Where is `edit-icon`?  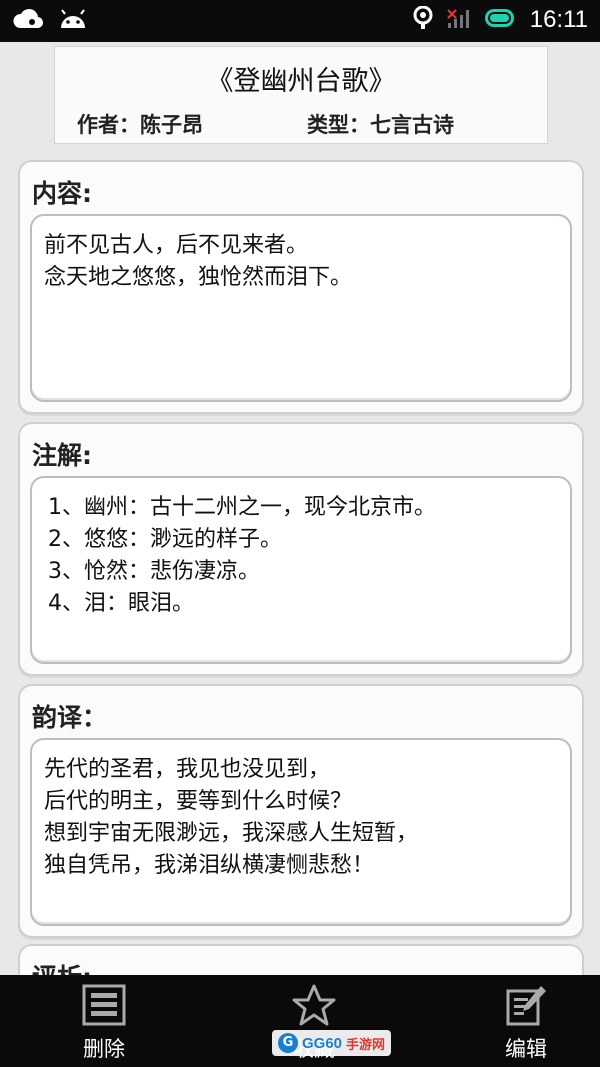 edit-icon is located at coordinates (526, 1005).